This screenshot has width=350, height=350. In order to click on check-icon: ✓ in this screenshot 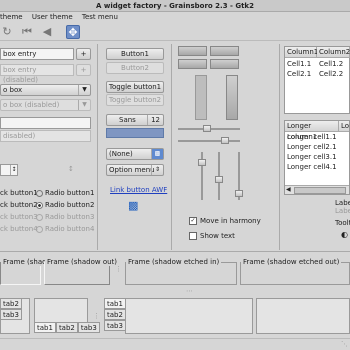, I will do `click(193, 221)`.